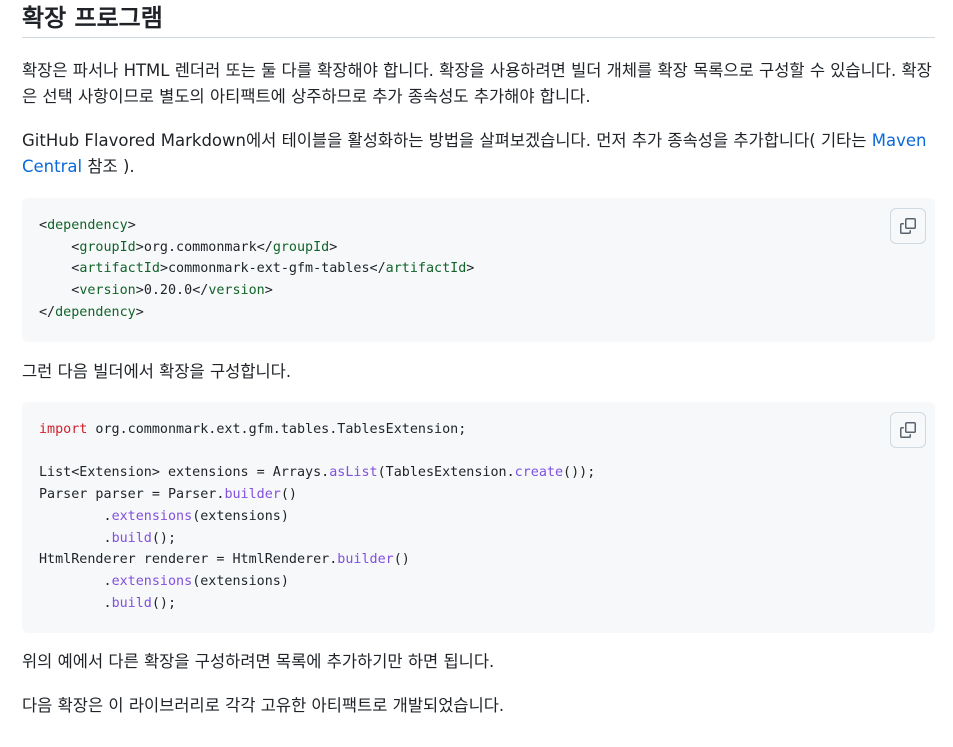 Image resolution: width=953 pixels, height=747 pixels. I want to click on code-line: </dependency>, so click(91, 312).